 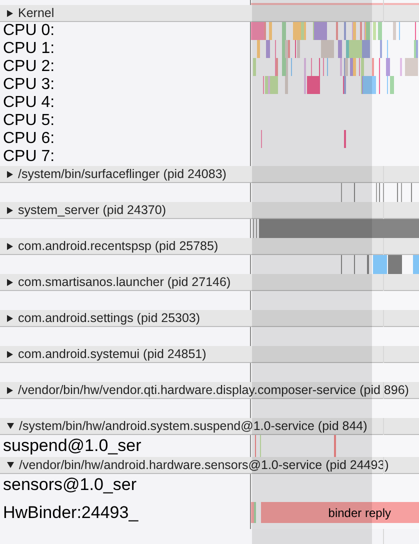 I want to click on track-label: HwBinder:24493_, so click(x=70, y=513).